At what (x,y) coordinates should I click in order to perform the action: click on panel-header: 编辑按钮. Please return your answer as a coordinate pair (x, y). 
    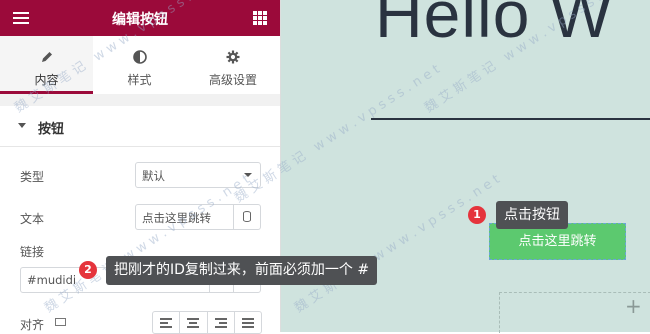
    Looking at the image, I should click on (140, 18).